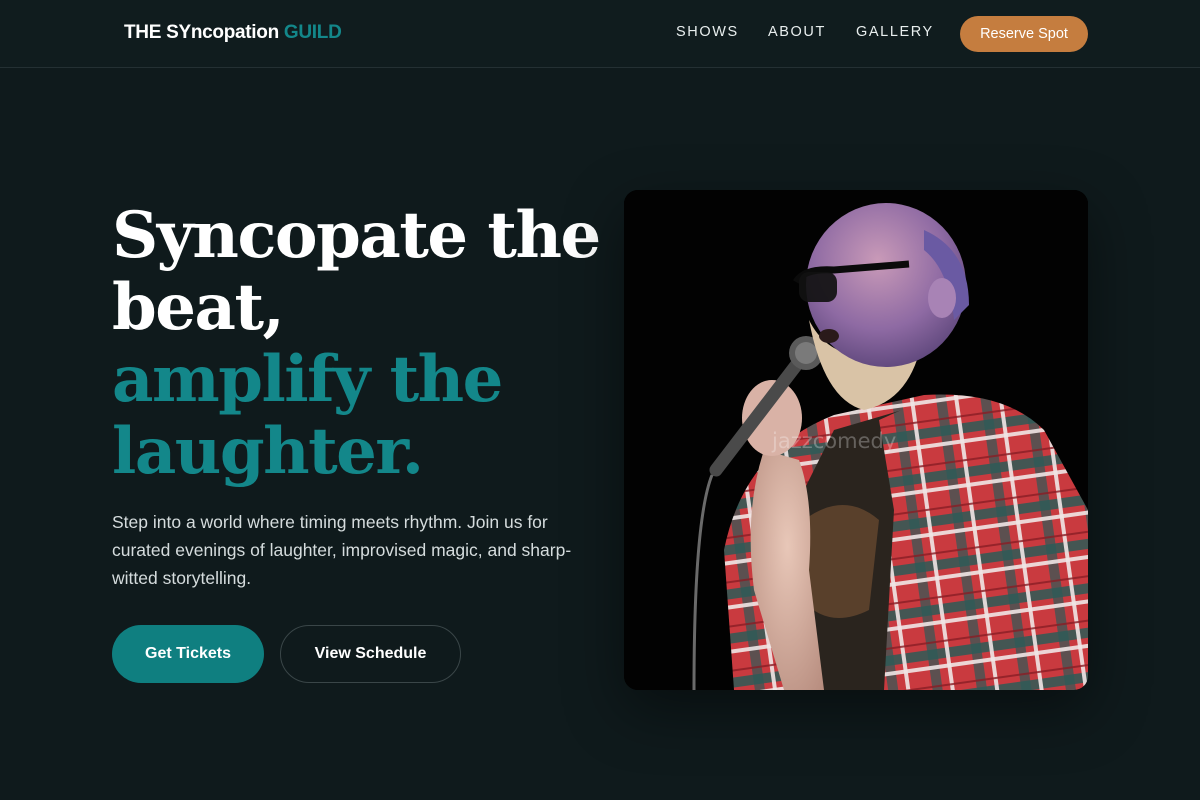 Image resolution: width=1200 pixels, height=800 pixels. I want to click on reserve-spot-button: Reserve Spot, so click(1024, 34).